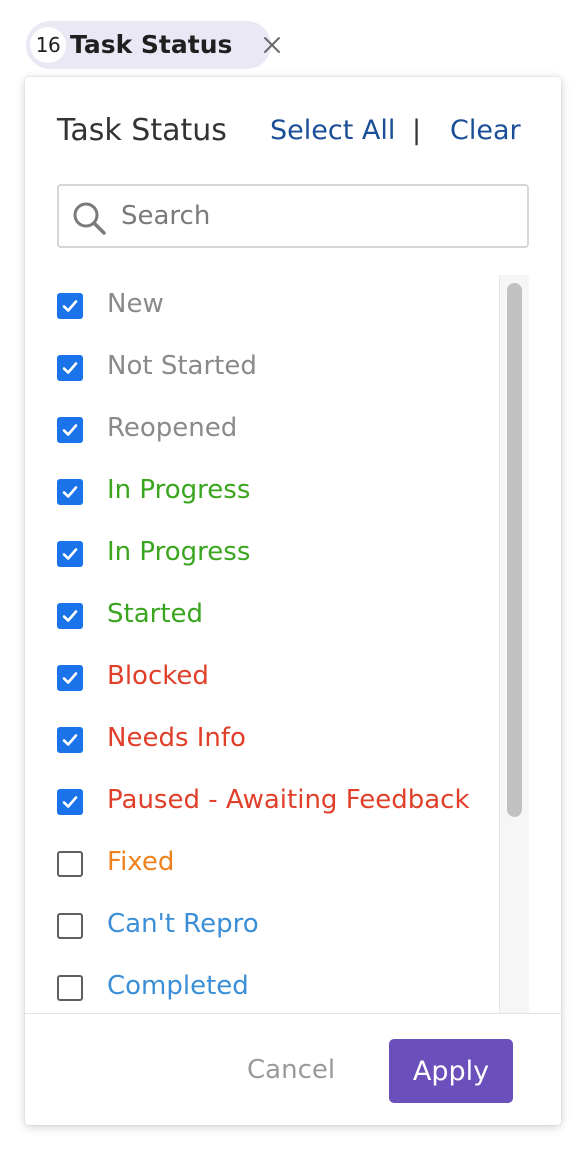  I want to click on status-option-label: Needs Info, so click(176, 738).